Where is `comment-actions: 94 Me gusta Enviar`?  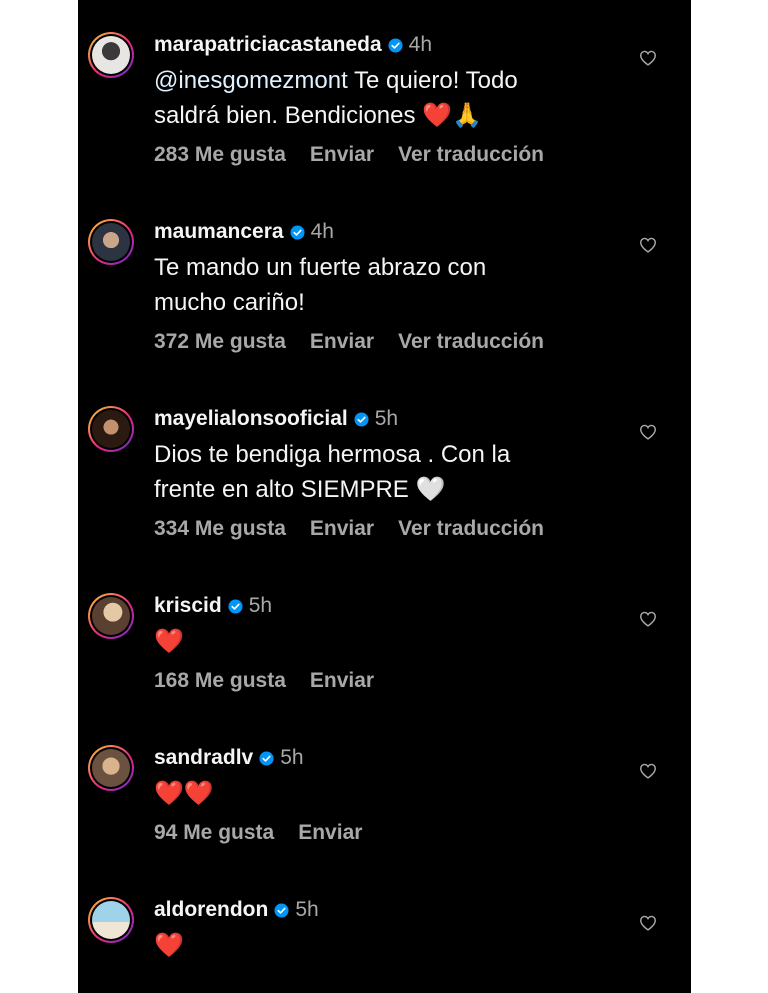 comment-actions: 94 Me gusta Enviar is located at coordinates (389, 833).